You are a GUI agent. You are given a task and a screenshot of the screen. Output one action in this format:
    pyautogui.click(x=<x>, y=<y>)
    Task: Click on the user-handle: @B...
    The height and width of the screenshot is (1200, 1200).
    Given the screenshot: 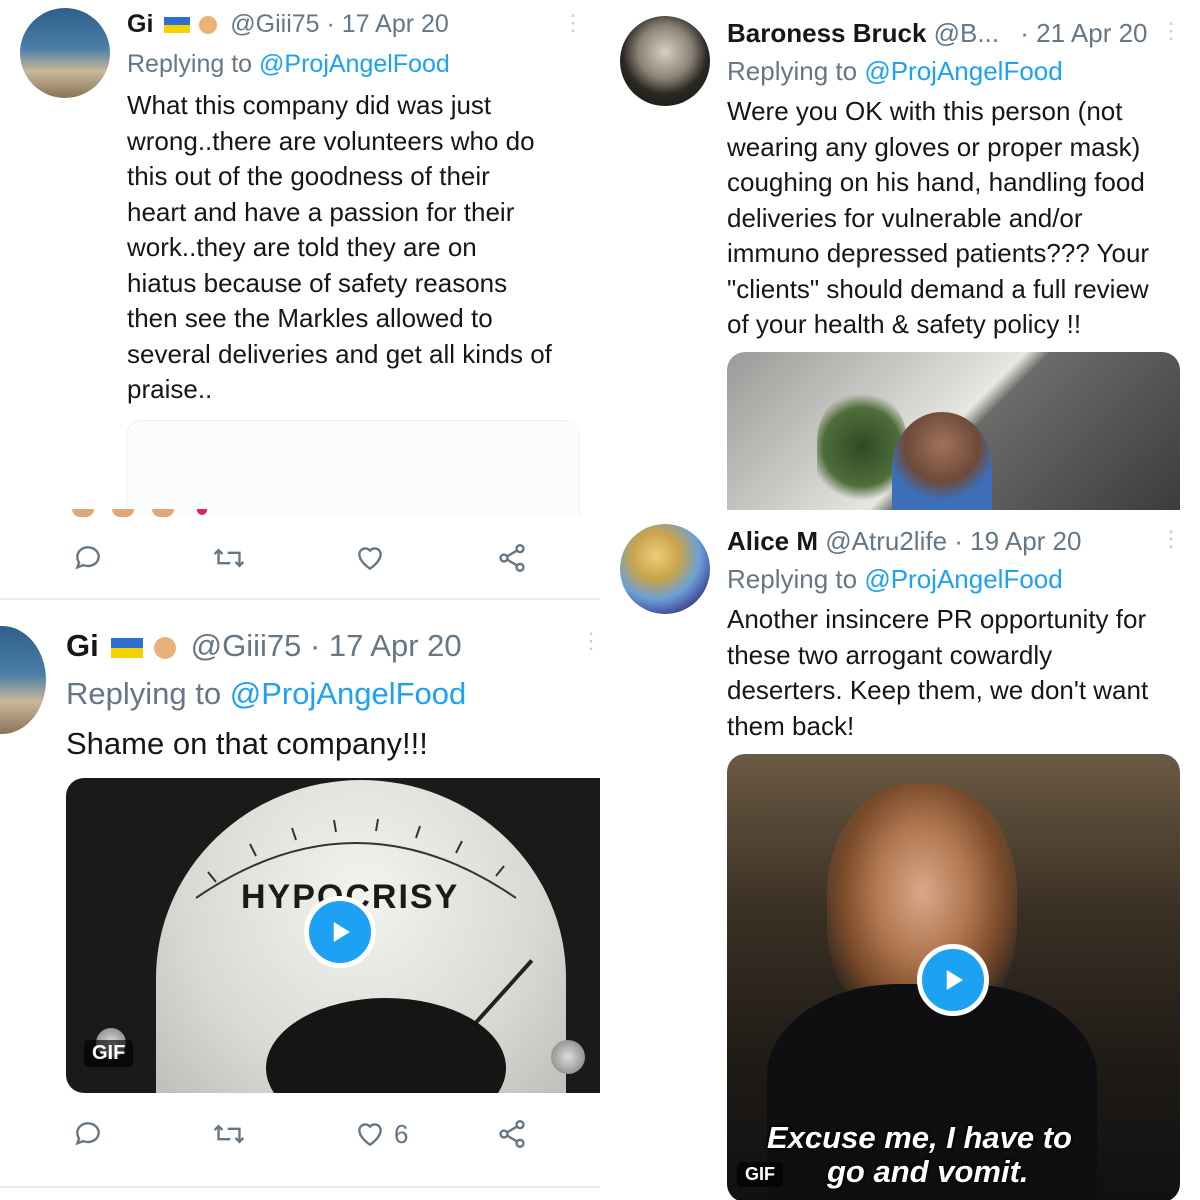 What is the action you would take?
    pyautogui.click(x=966, y=33)
    